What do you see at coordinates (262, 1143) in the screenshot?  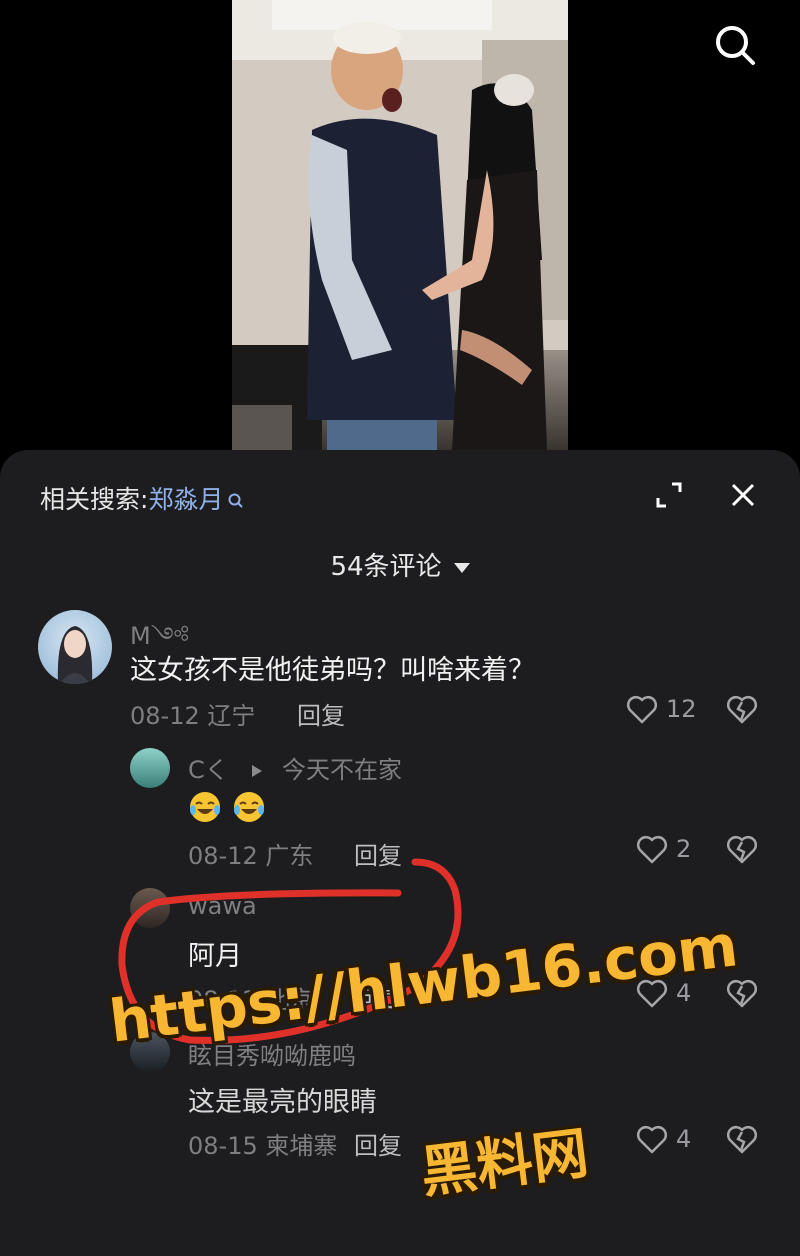 I see `comment-meta: 08-15 柬埔寨` at bounding box center [262, 1143].